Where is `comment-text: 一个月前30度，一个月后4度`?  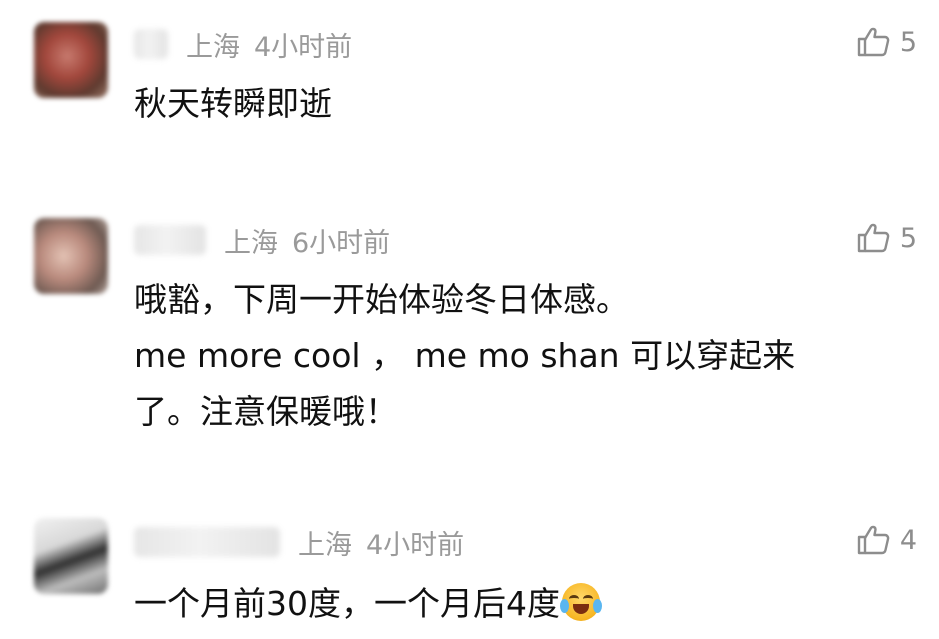
comment-text: 一个月前30度，一个月后4度 is located at coordinates (347, 603).